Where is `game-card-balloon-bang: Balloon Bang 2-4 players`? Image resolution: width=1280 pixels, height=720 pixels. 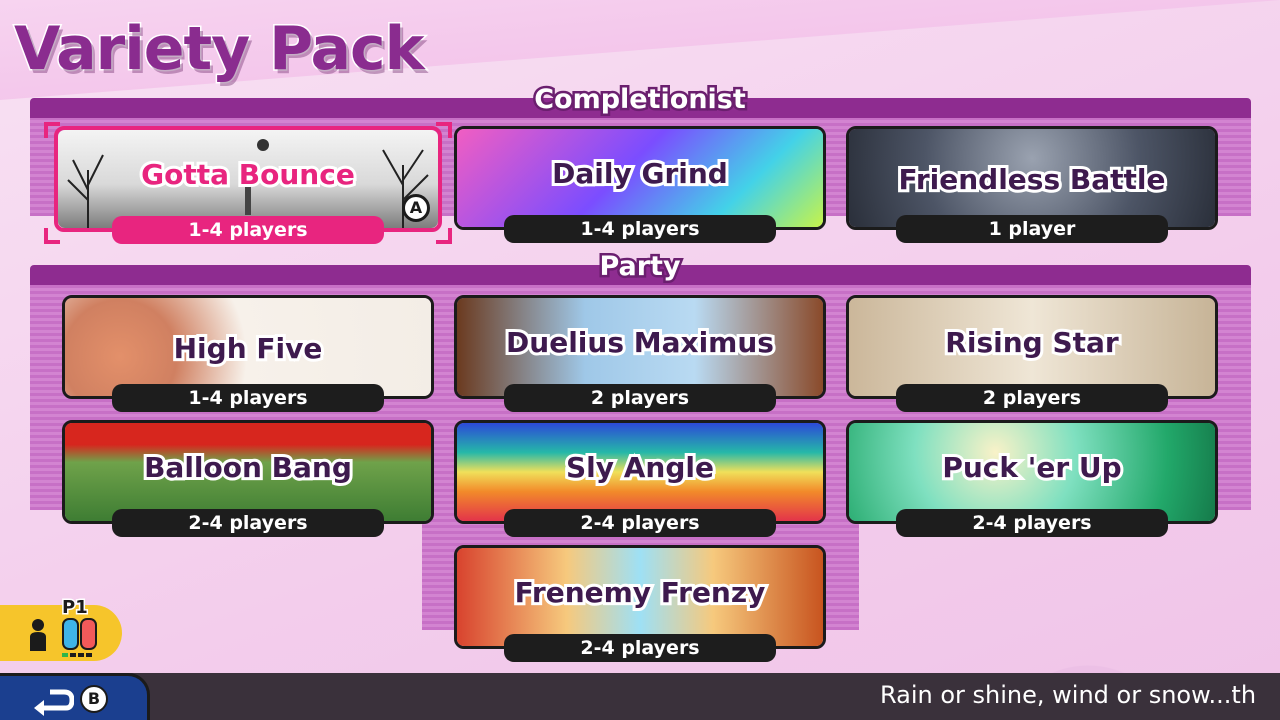
game-card-balloon-bang: Balloon Bang 2-4 players is located at coordinates (248, 478).